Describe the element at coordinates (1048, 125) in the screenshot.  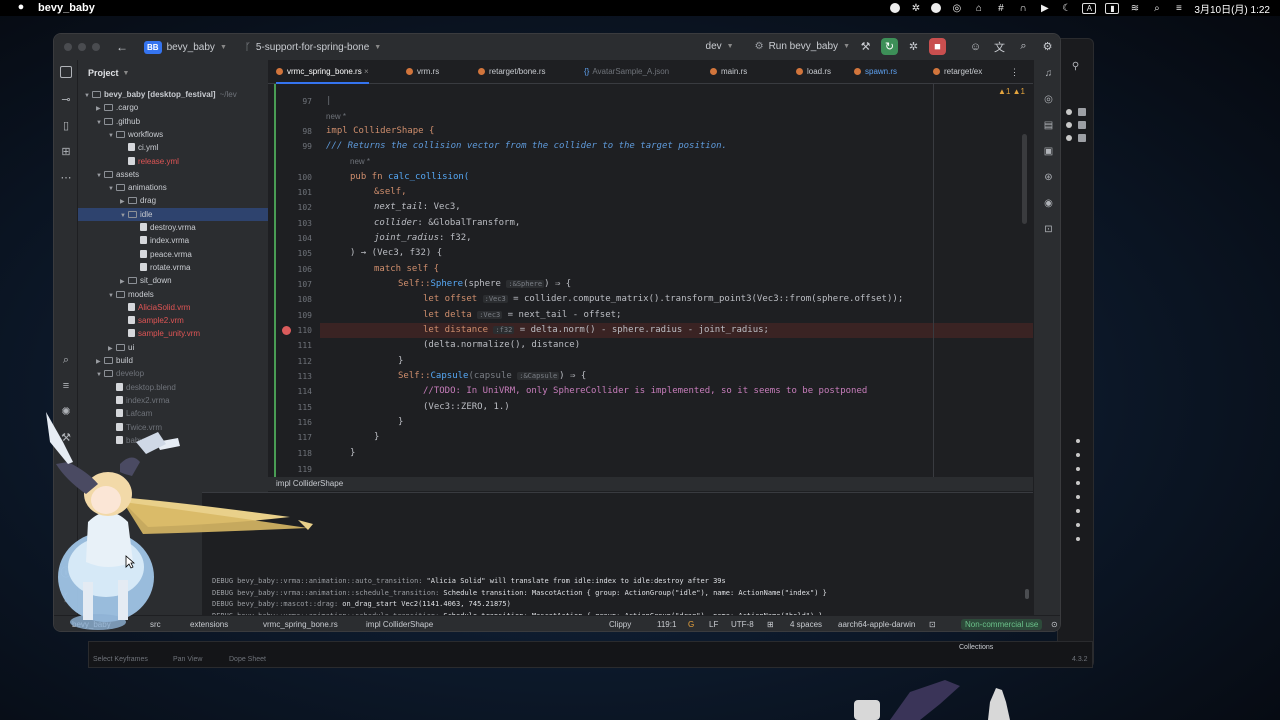
I see `database-icon: ▤` at that location.